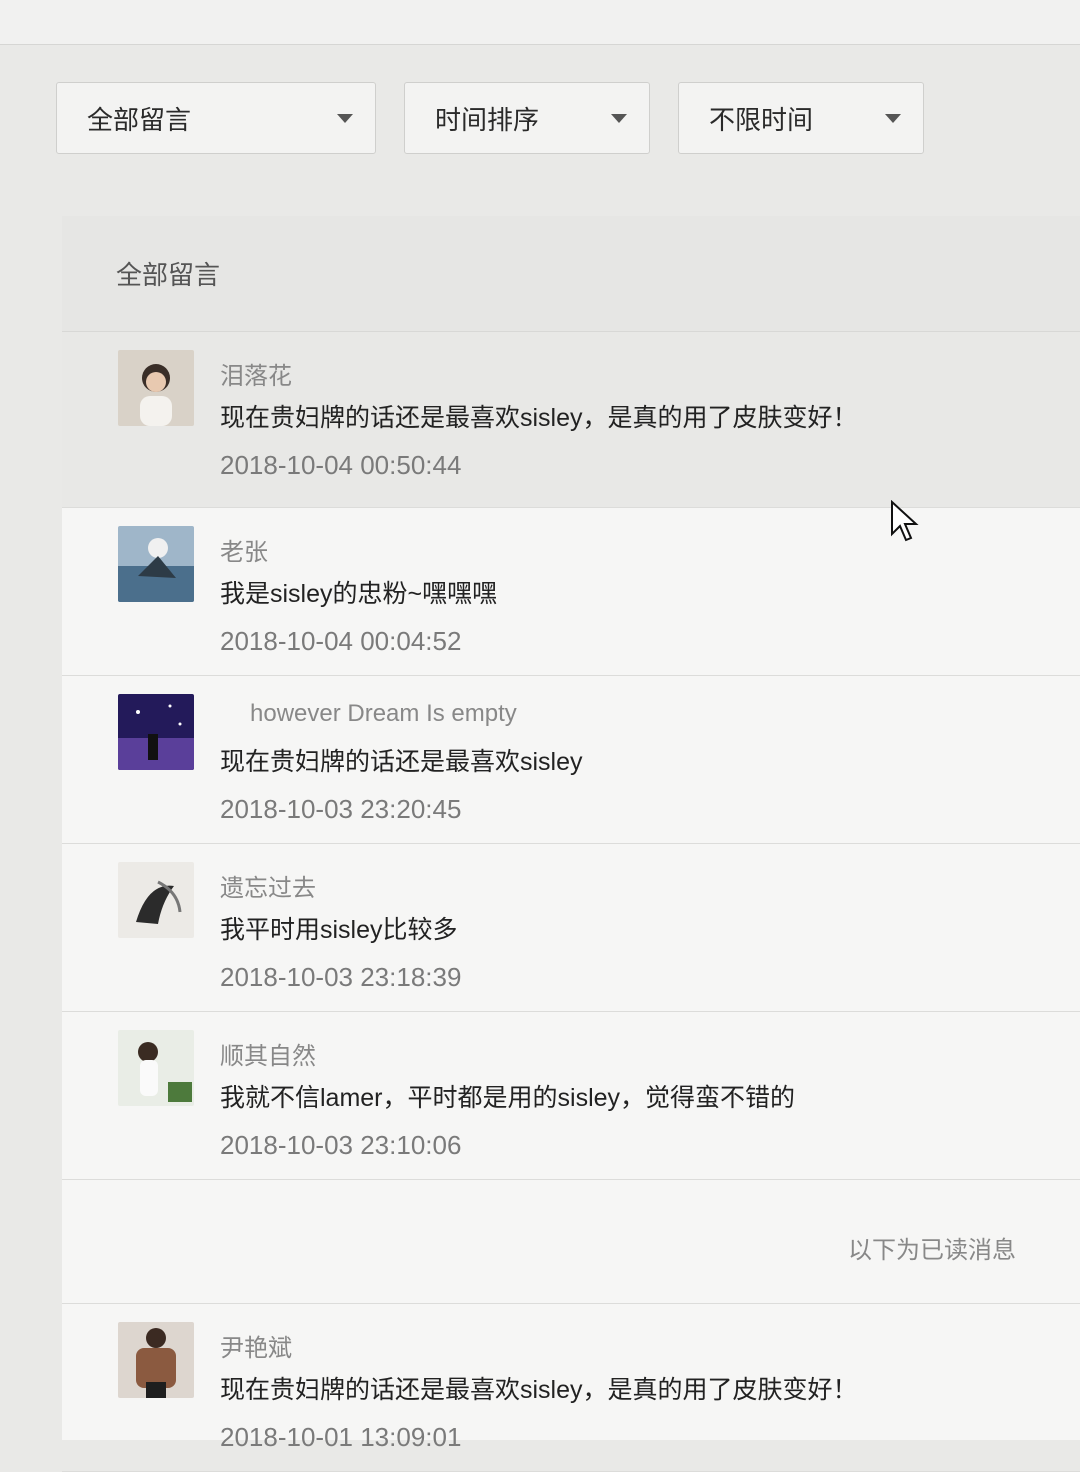  What do you see at coordinates (339, 930) in the screenshot?
I see `message-text: 我平时用sisley比较多` at bounding box center [339, 930].